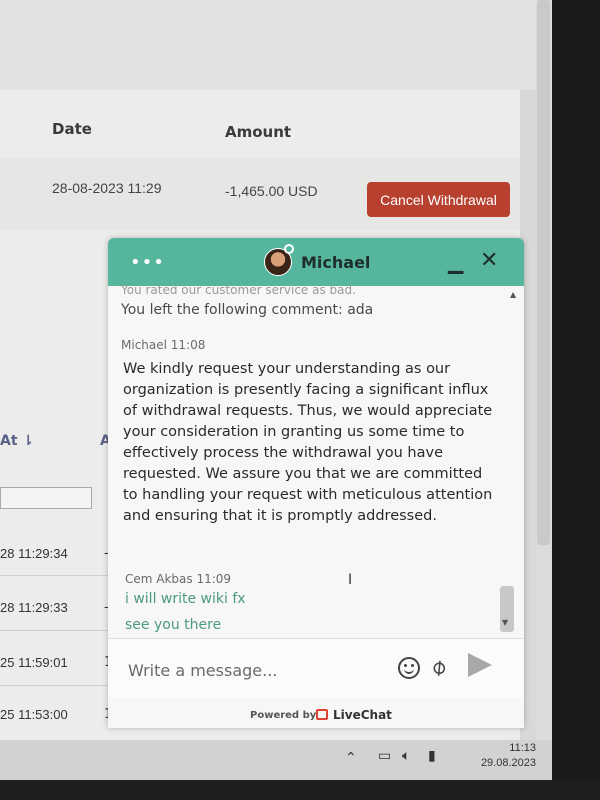 The image size is (600, 800). Describe the element at coordinates (253, 670) in the screenshot. I see `message-input` at that location.